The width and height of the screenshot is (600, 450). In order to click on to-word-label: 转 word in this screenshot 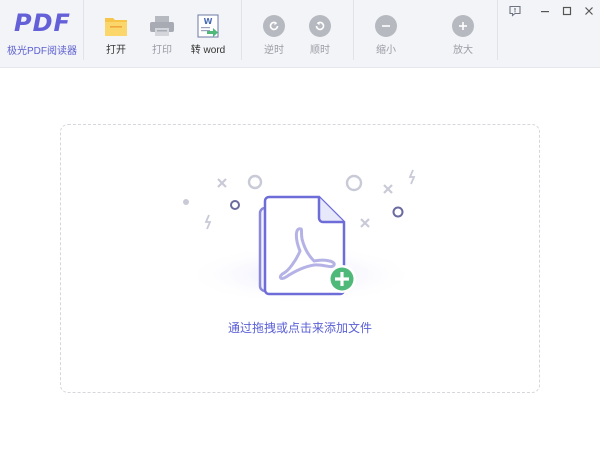, I will do `click(208, 50)`.